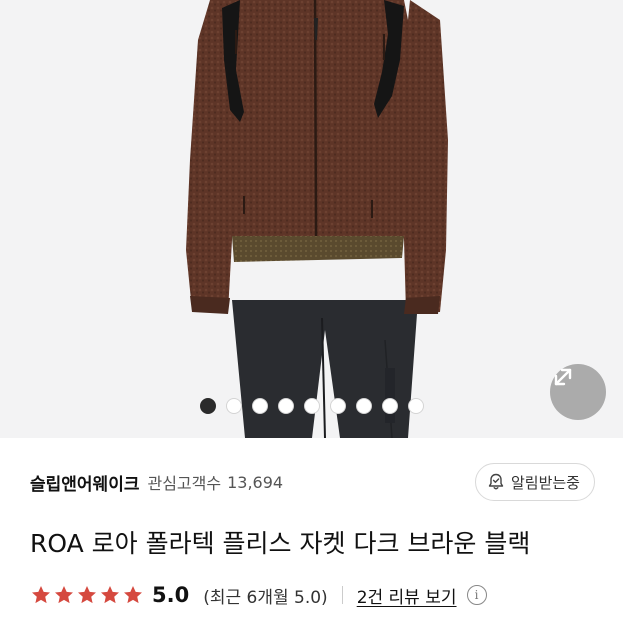  Describe the element at coordinates (265, 597) in the screenshot. I see `rating-period: (최근 6개월 5.0)` at that location.